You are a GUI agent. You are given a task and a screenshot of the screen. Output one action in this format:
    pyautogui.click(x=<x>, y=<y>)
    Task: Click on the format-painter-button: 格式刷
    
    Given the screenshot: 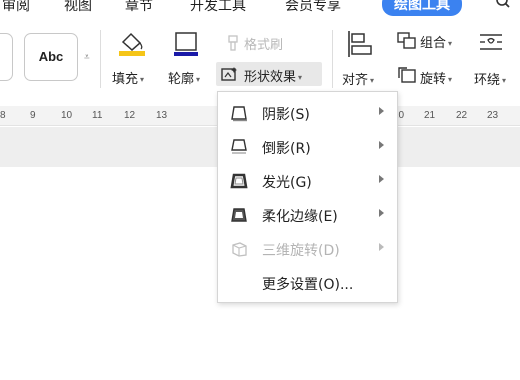 What is the action you would take?
    pyautogui.click(x=264, y=45)
    